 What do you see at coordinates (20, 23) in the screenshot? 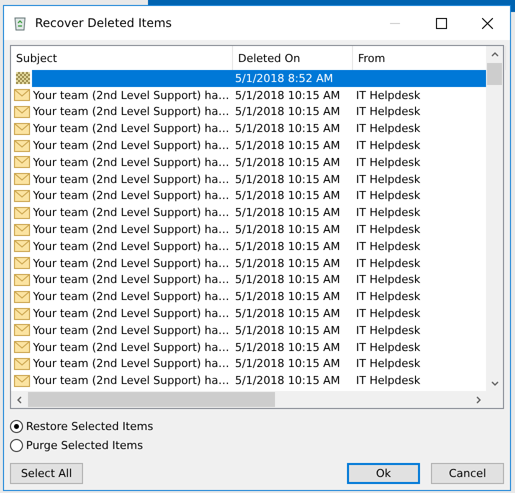
I see `recycle-bin-icon` at bounding box center [20, 23].